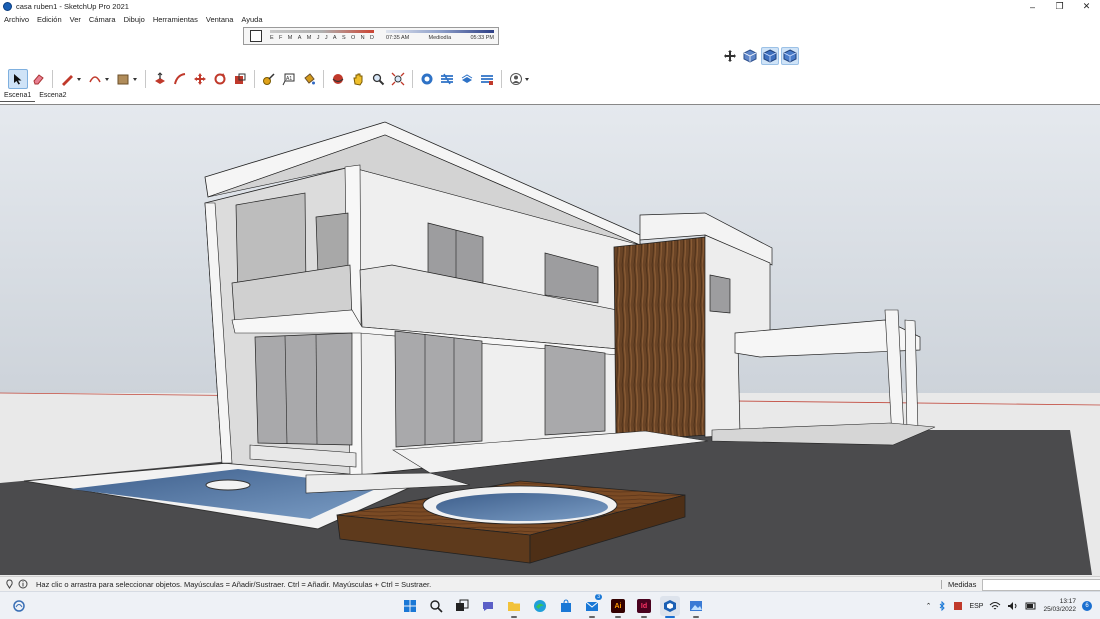 This screenshot has width=1100, height=619. I want to click on bluetooth-icon, so click(942, 606).